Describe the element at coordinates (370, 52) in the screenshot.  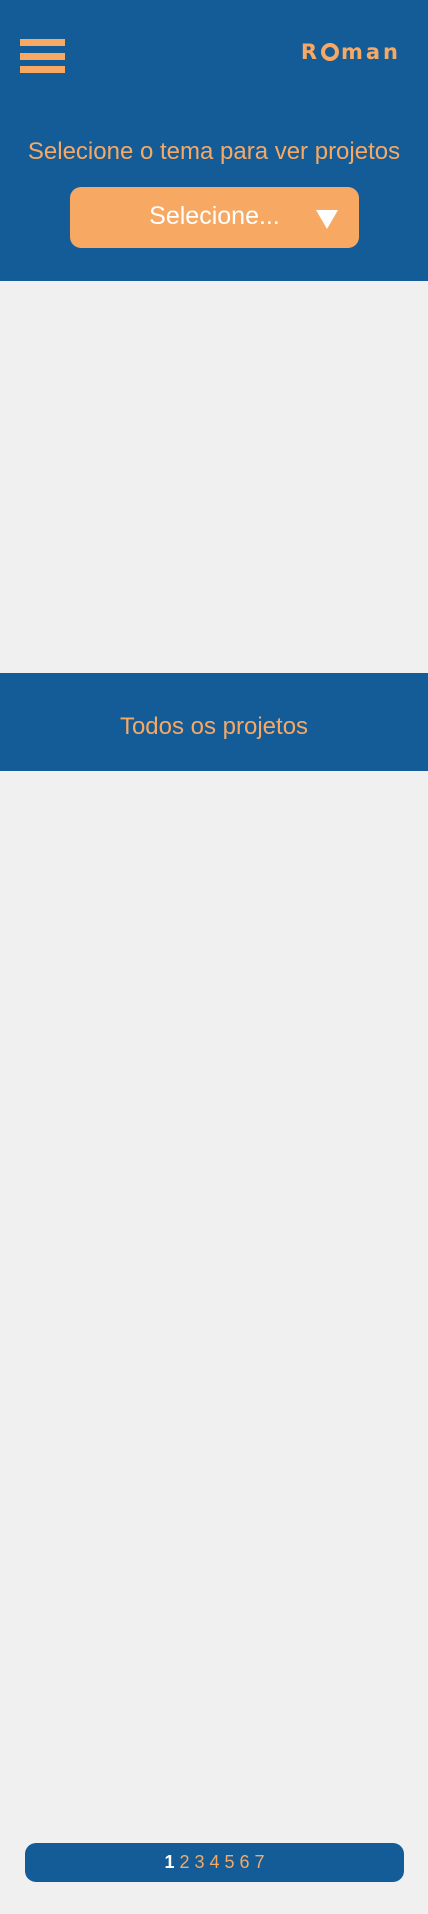
I see `logo-text-end: man` at that location.